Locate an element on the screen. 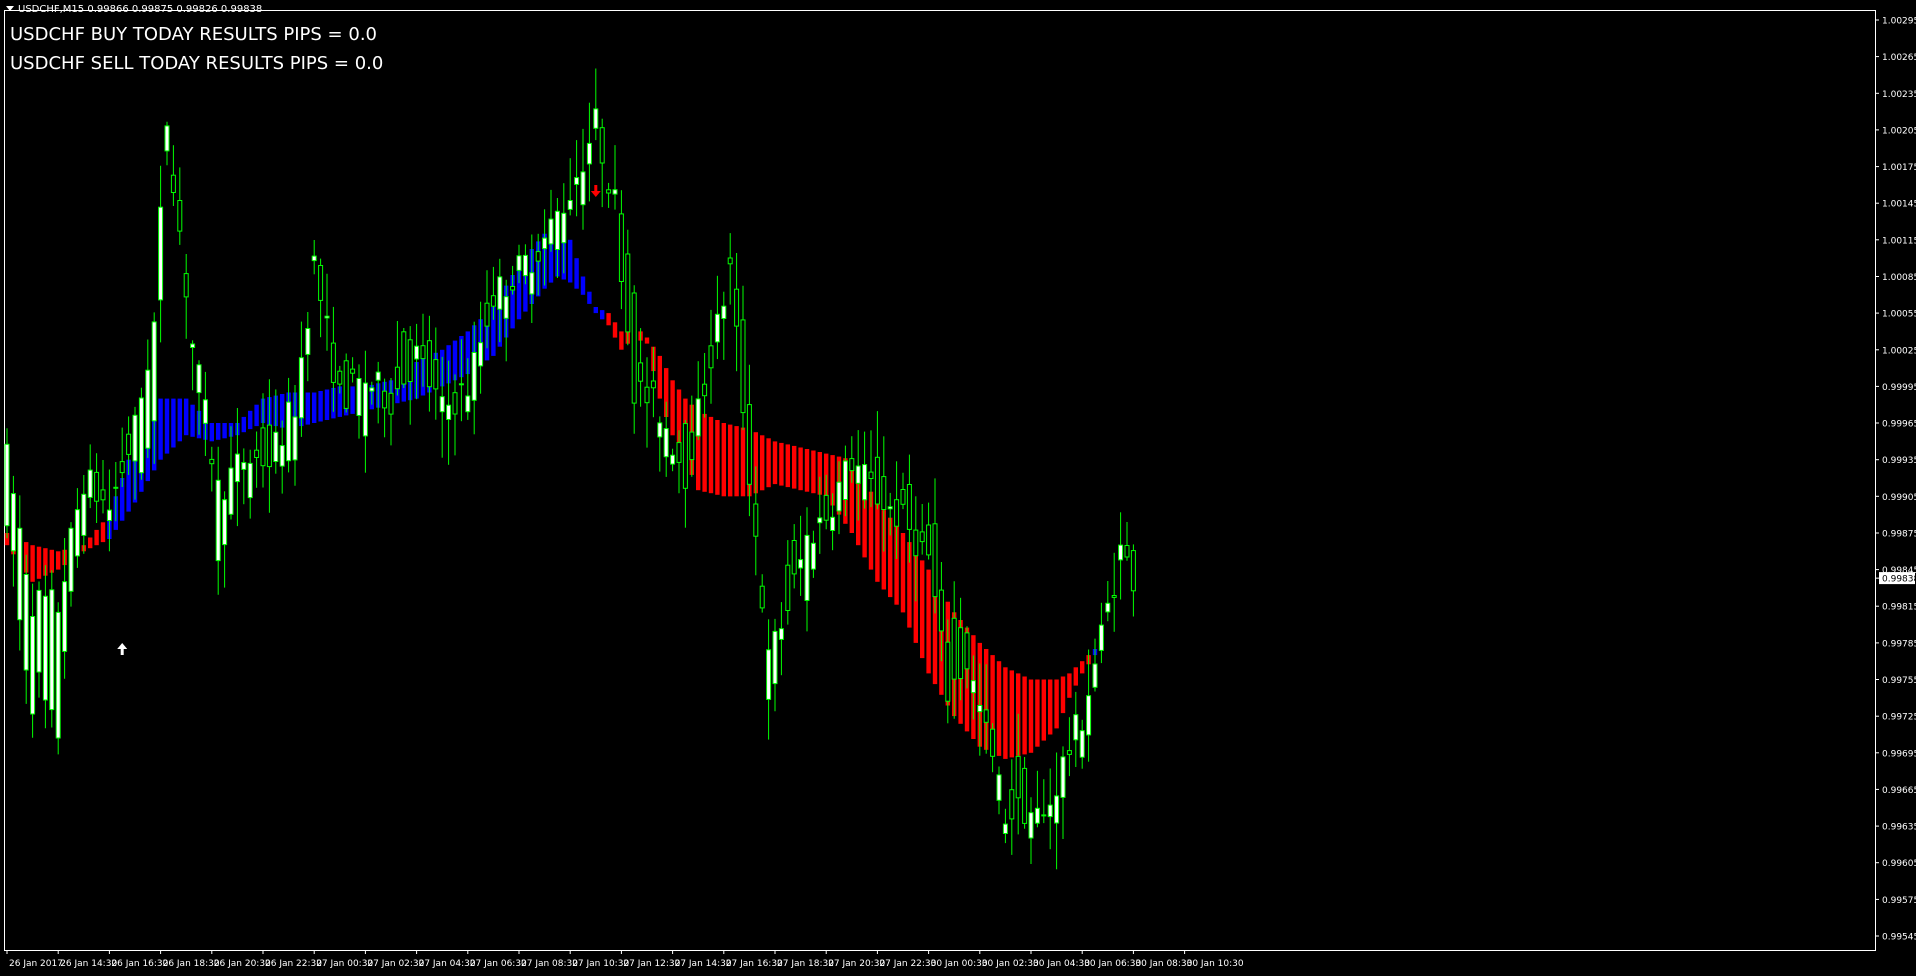  time-tick-label: 27 Jan 20:30 is located at coordinates (856, 964).